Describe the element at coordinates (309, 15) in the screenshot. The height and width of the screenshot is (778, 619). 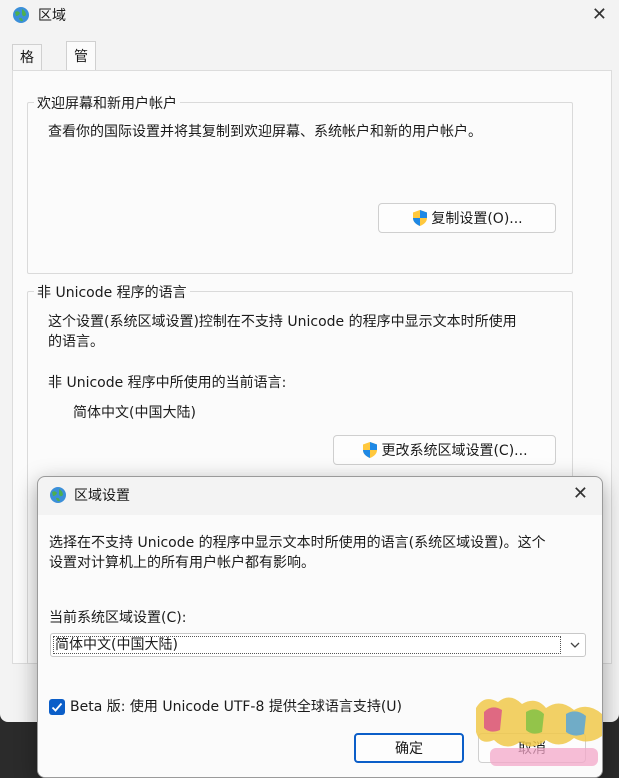
I see `title-bar: 区域 ✕` at that location.